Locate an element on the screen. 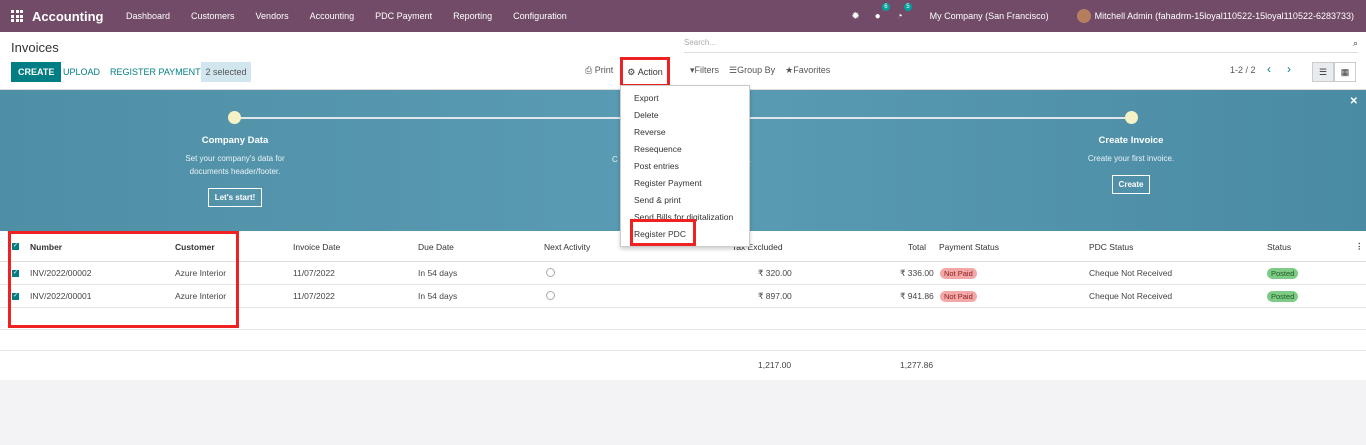 The image size is (1366, 445). header-invoice-date: Invoice Date is located at coordinates (316, 247).